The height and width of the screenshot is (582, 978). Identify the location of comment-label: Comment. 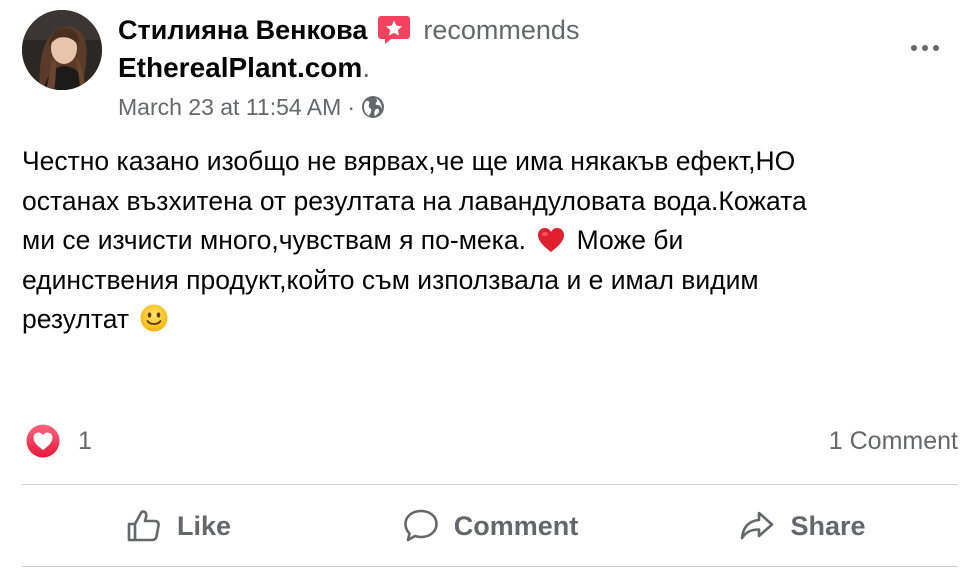
(516, 525).